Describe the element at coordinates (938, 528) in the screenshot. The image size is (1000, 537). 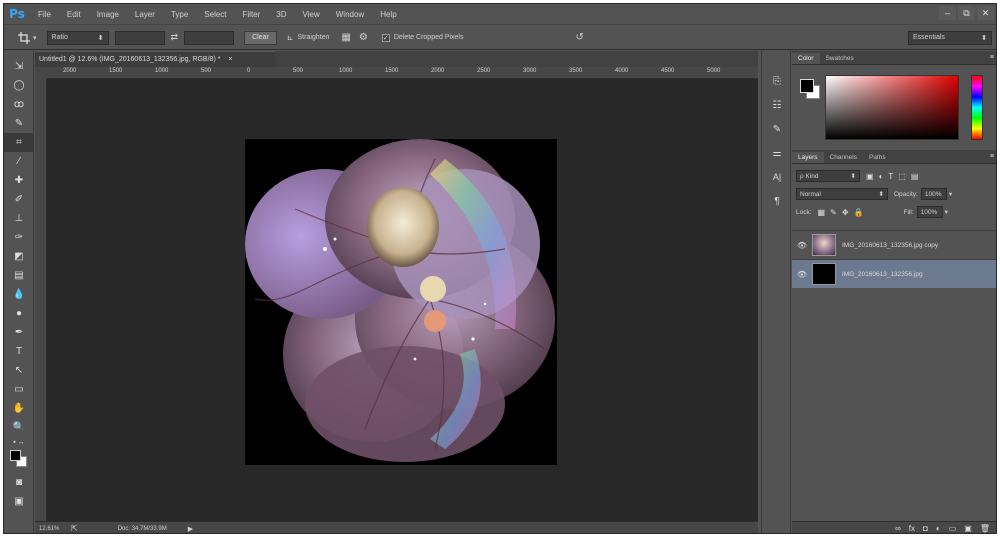
I see `adjustment-layer-icon: ◐` at that location.